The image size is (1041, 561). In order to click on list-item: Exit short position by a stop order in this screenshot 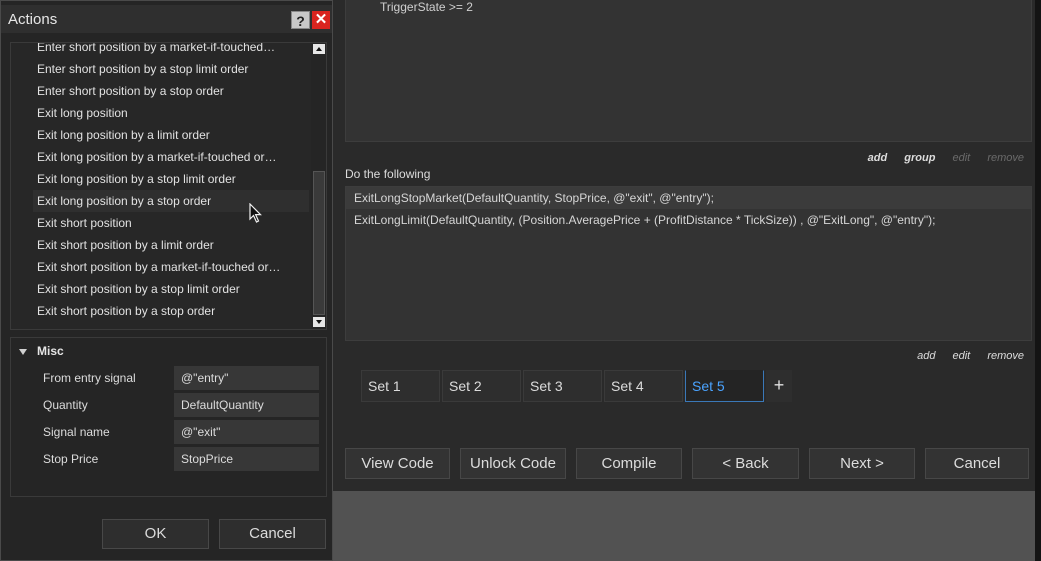, I will do `click(175, 311)`.